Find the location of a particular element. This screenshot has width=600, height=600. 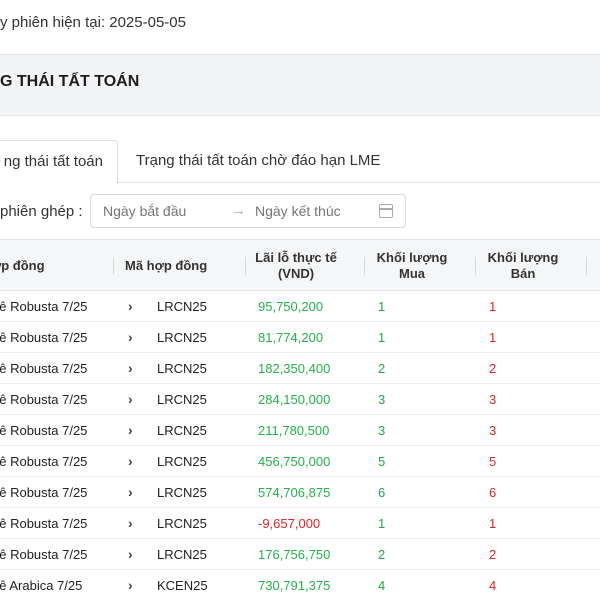

start-date-input is located at coordinates (163, 211).